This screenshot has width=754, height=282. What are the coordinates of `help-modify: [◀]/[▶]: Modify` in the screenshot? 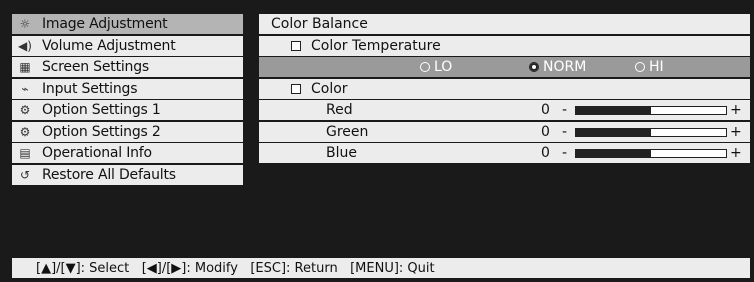 It's located at (189, 268).